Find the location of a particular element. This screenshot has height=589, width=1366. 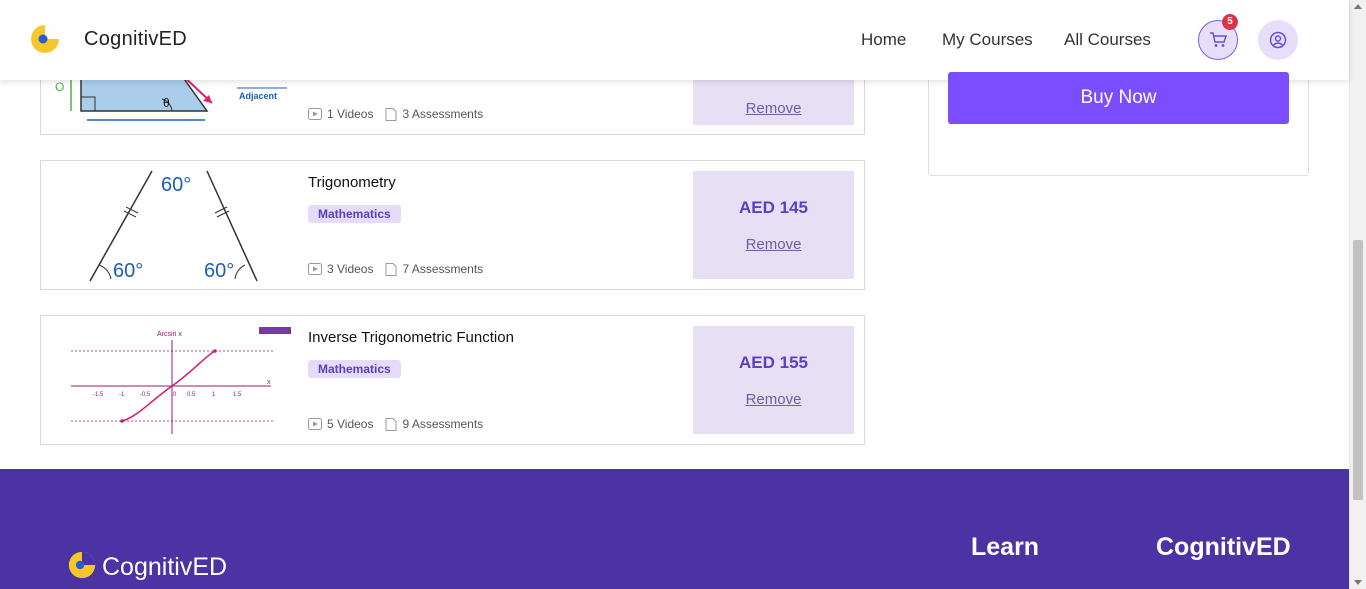

course-price: AED 155 is located at coordinates (773, 362).